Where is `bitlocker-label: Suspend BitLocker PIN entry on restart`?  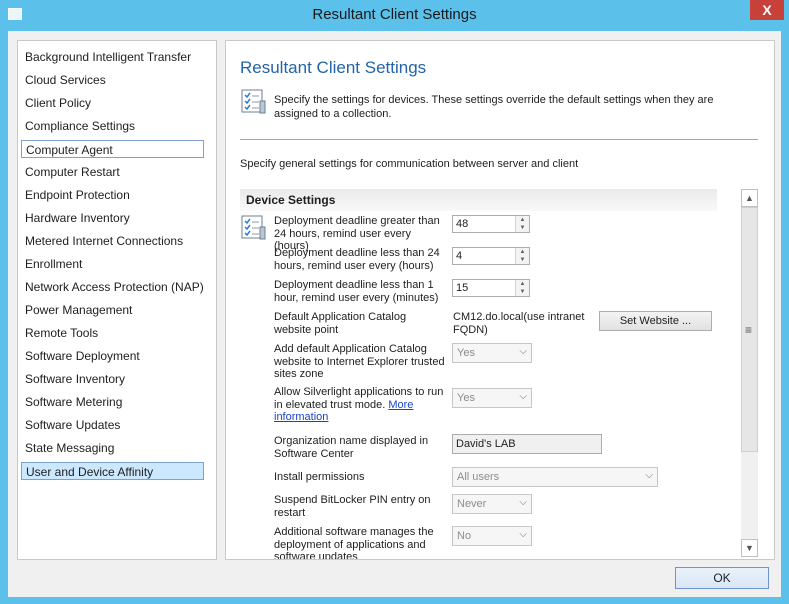 bitlocker-label: Suspend BitLocker PIN entry on restart is located at coordinates (352, 506).